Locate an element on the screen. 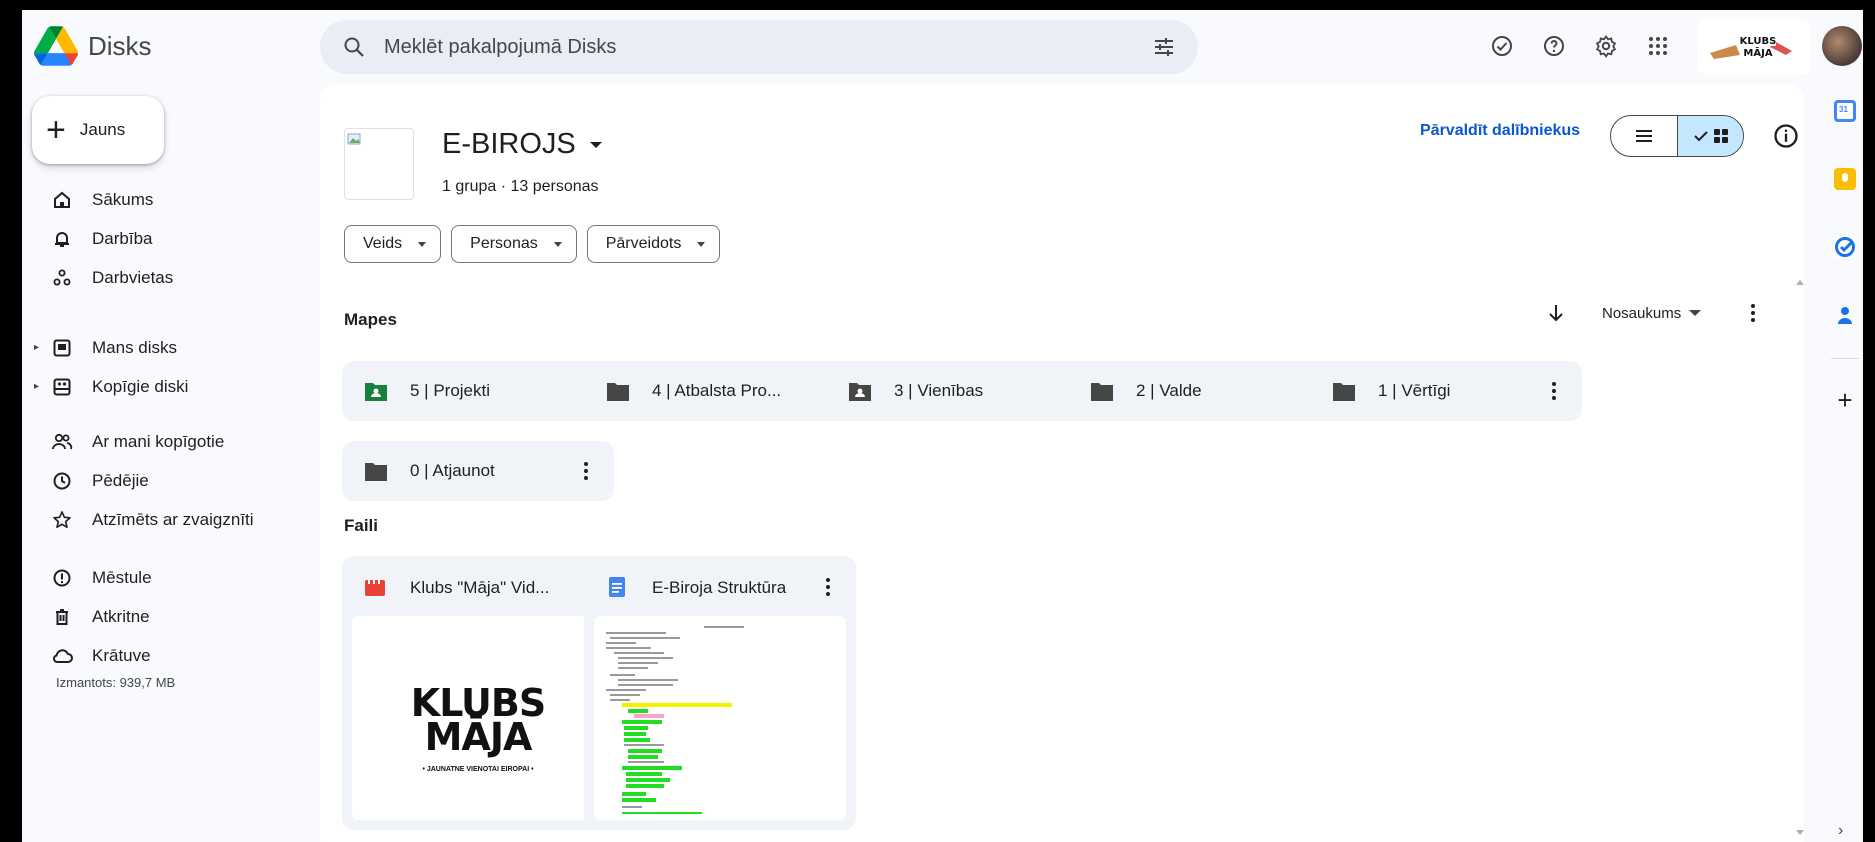 This screenshot has height=842, width=1875. search-options-icon is located at coordinates (1164, 47).